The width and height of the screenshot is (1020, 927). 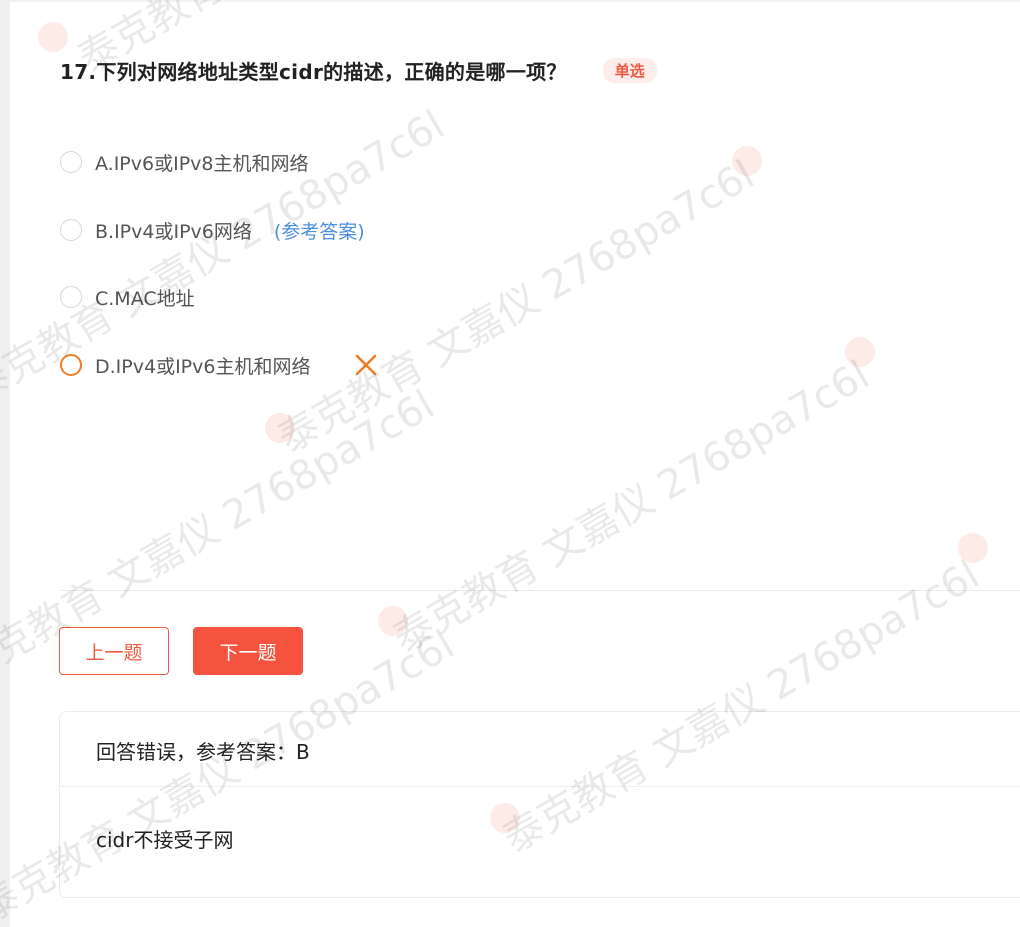 What do you see at coordinates (203, 366) in the screenshot?
I see `option-d-label: D.IPv4或IPv6主机和网络` at bounding box center [203, 366].